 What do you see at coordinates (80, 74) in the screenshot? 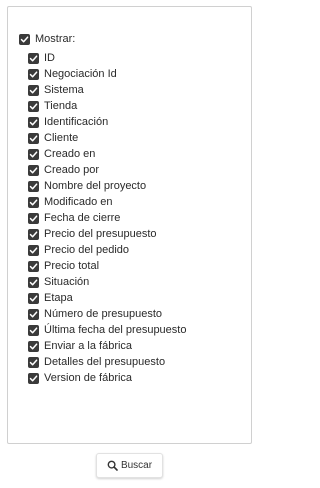
I see `column-option-label: Negociación Id` at bounding box center [80, 74].